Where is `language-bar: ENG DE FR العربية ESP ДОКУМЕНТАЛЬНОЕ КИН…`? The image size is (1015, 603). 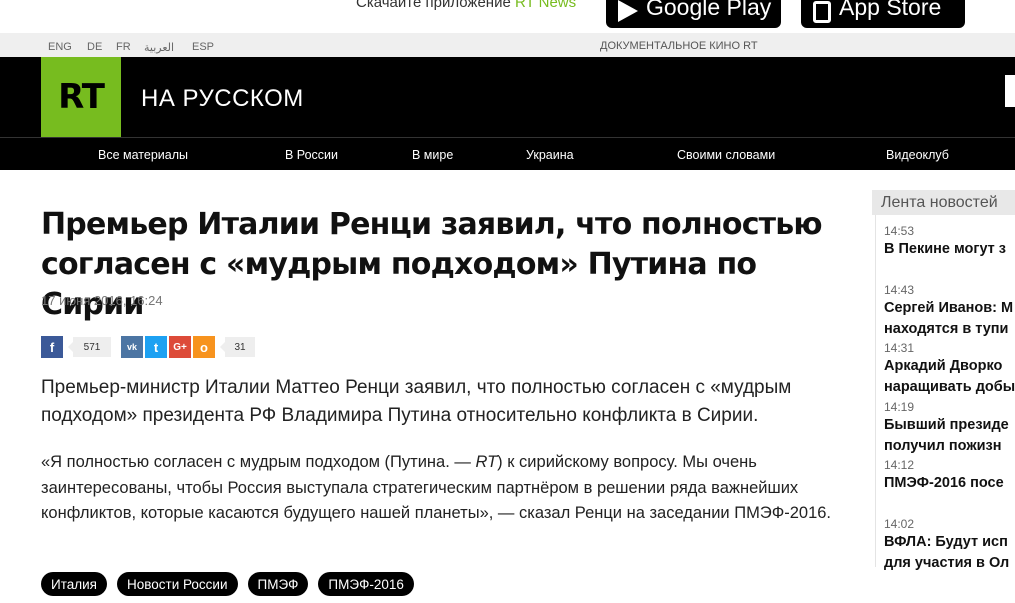
language-bar: ENG DE FR العربية ESP ДОКУМЕНТАЛЬНОЕ КИН… is located at coordinates (507, 45).